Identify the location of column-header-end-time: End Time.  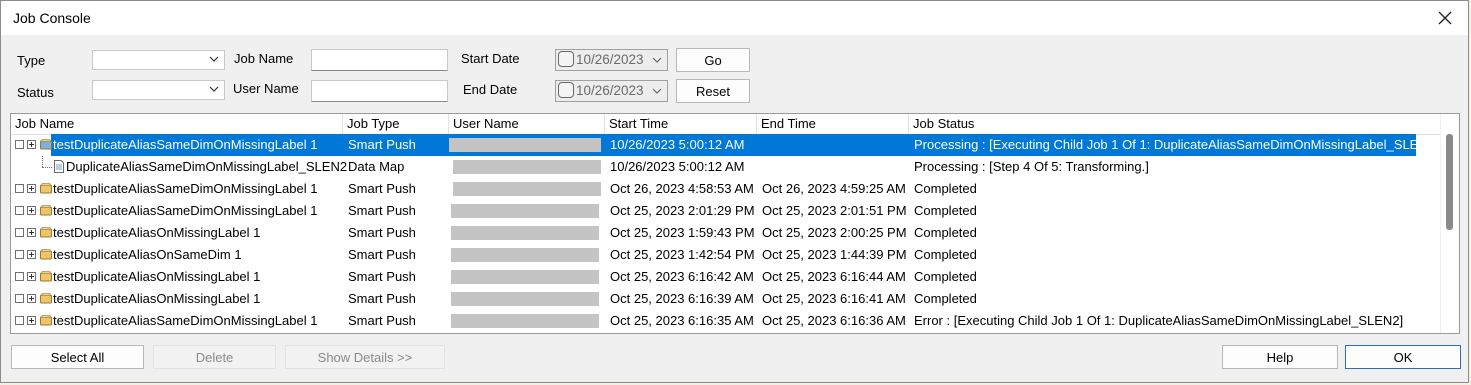
(833, 124).